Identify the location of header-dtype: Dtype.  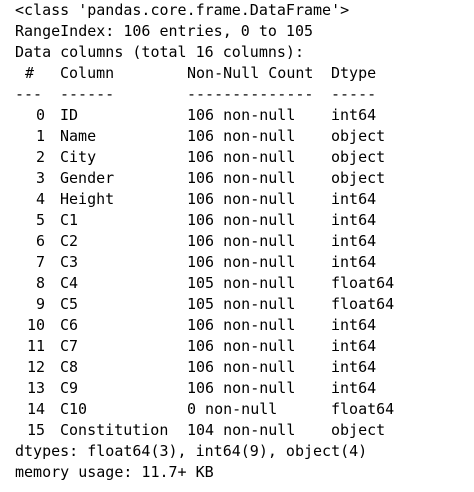
(354, 73).